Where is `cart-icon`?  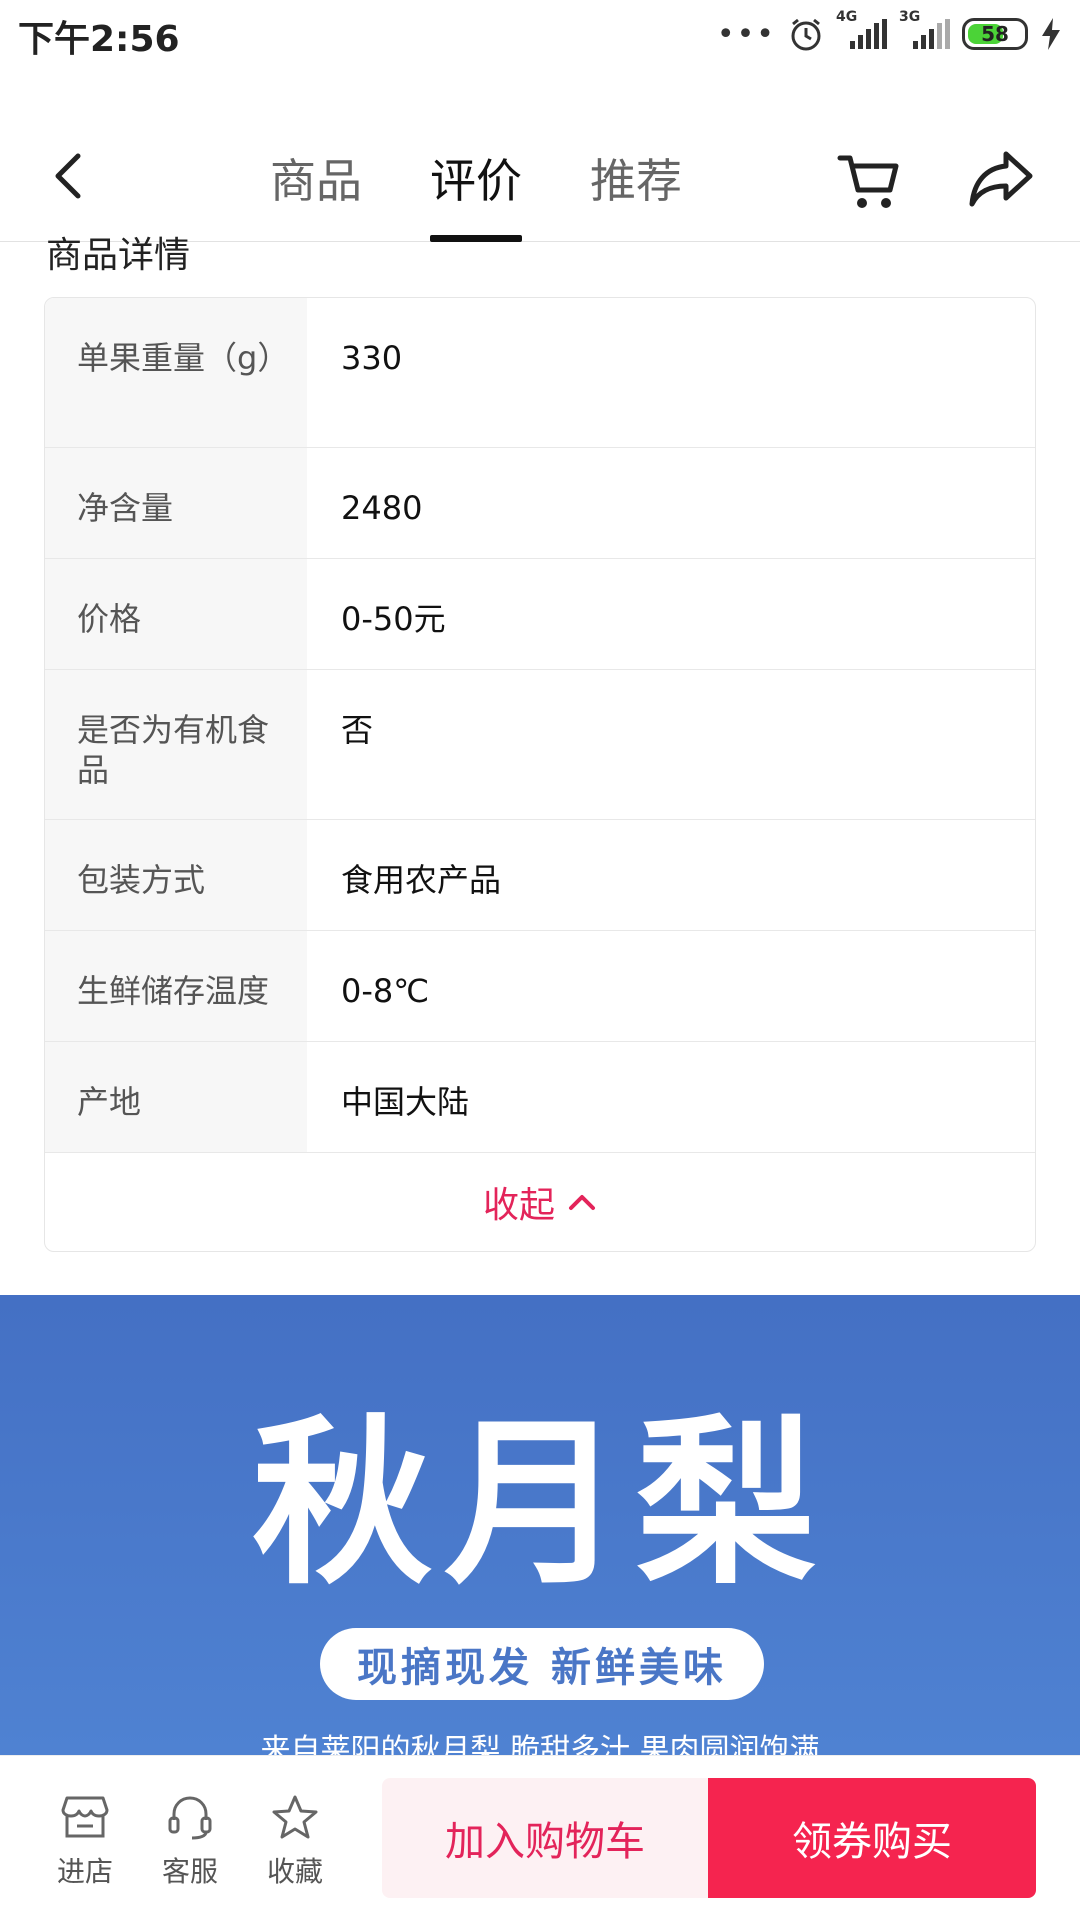
cart-icon is located at coordinates (869, 181).